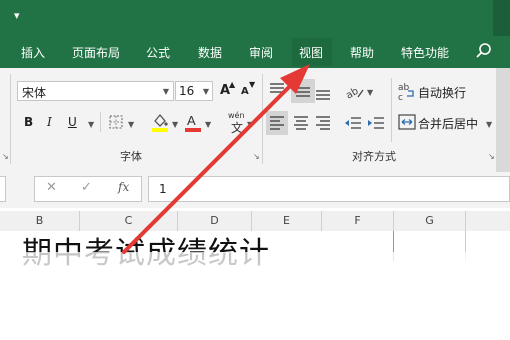  What do you see at coordinates (206, 91) in the screenshot?
I see `font-size-dropdown-icon: ▼` at bounding box center [206, 91].